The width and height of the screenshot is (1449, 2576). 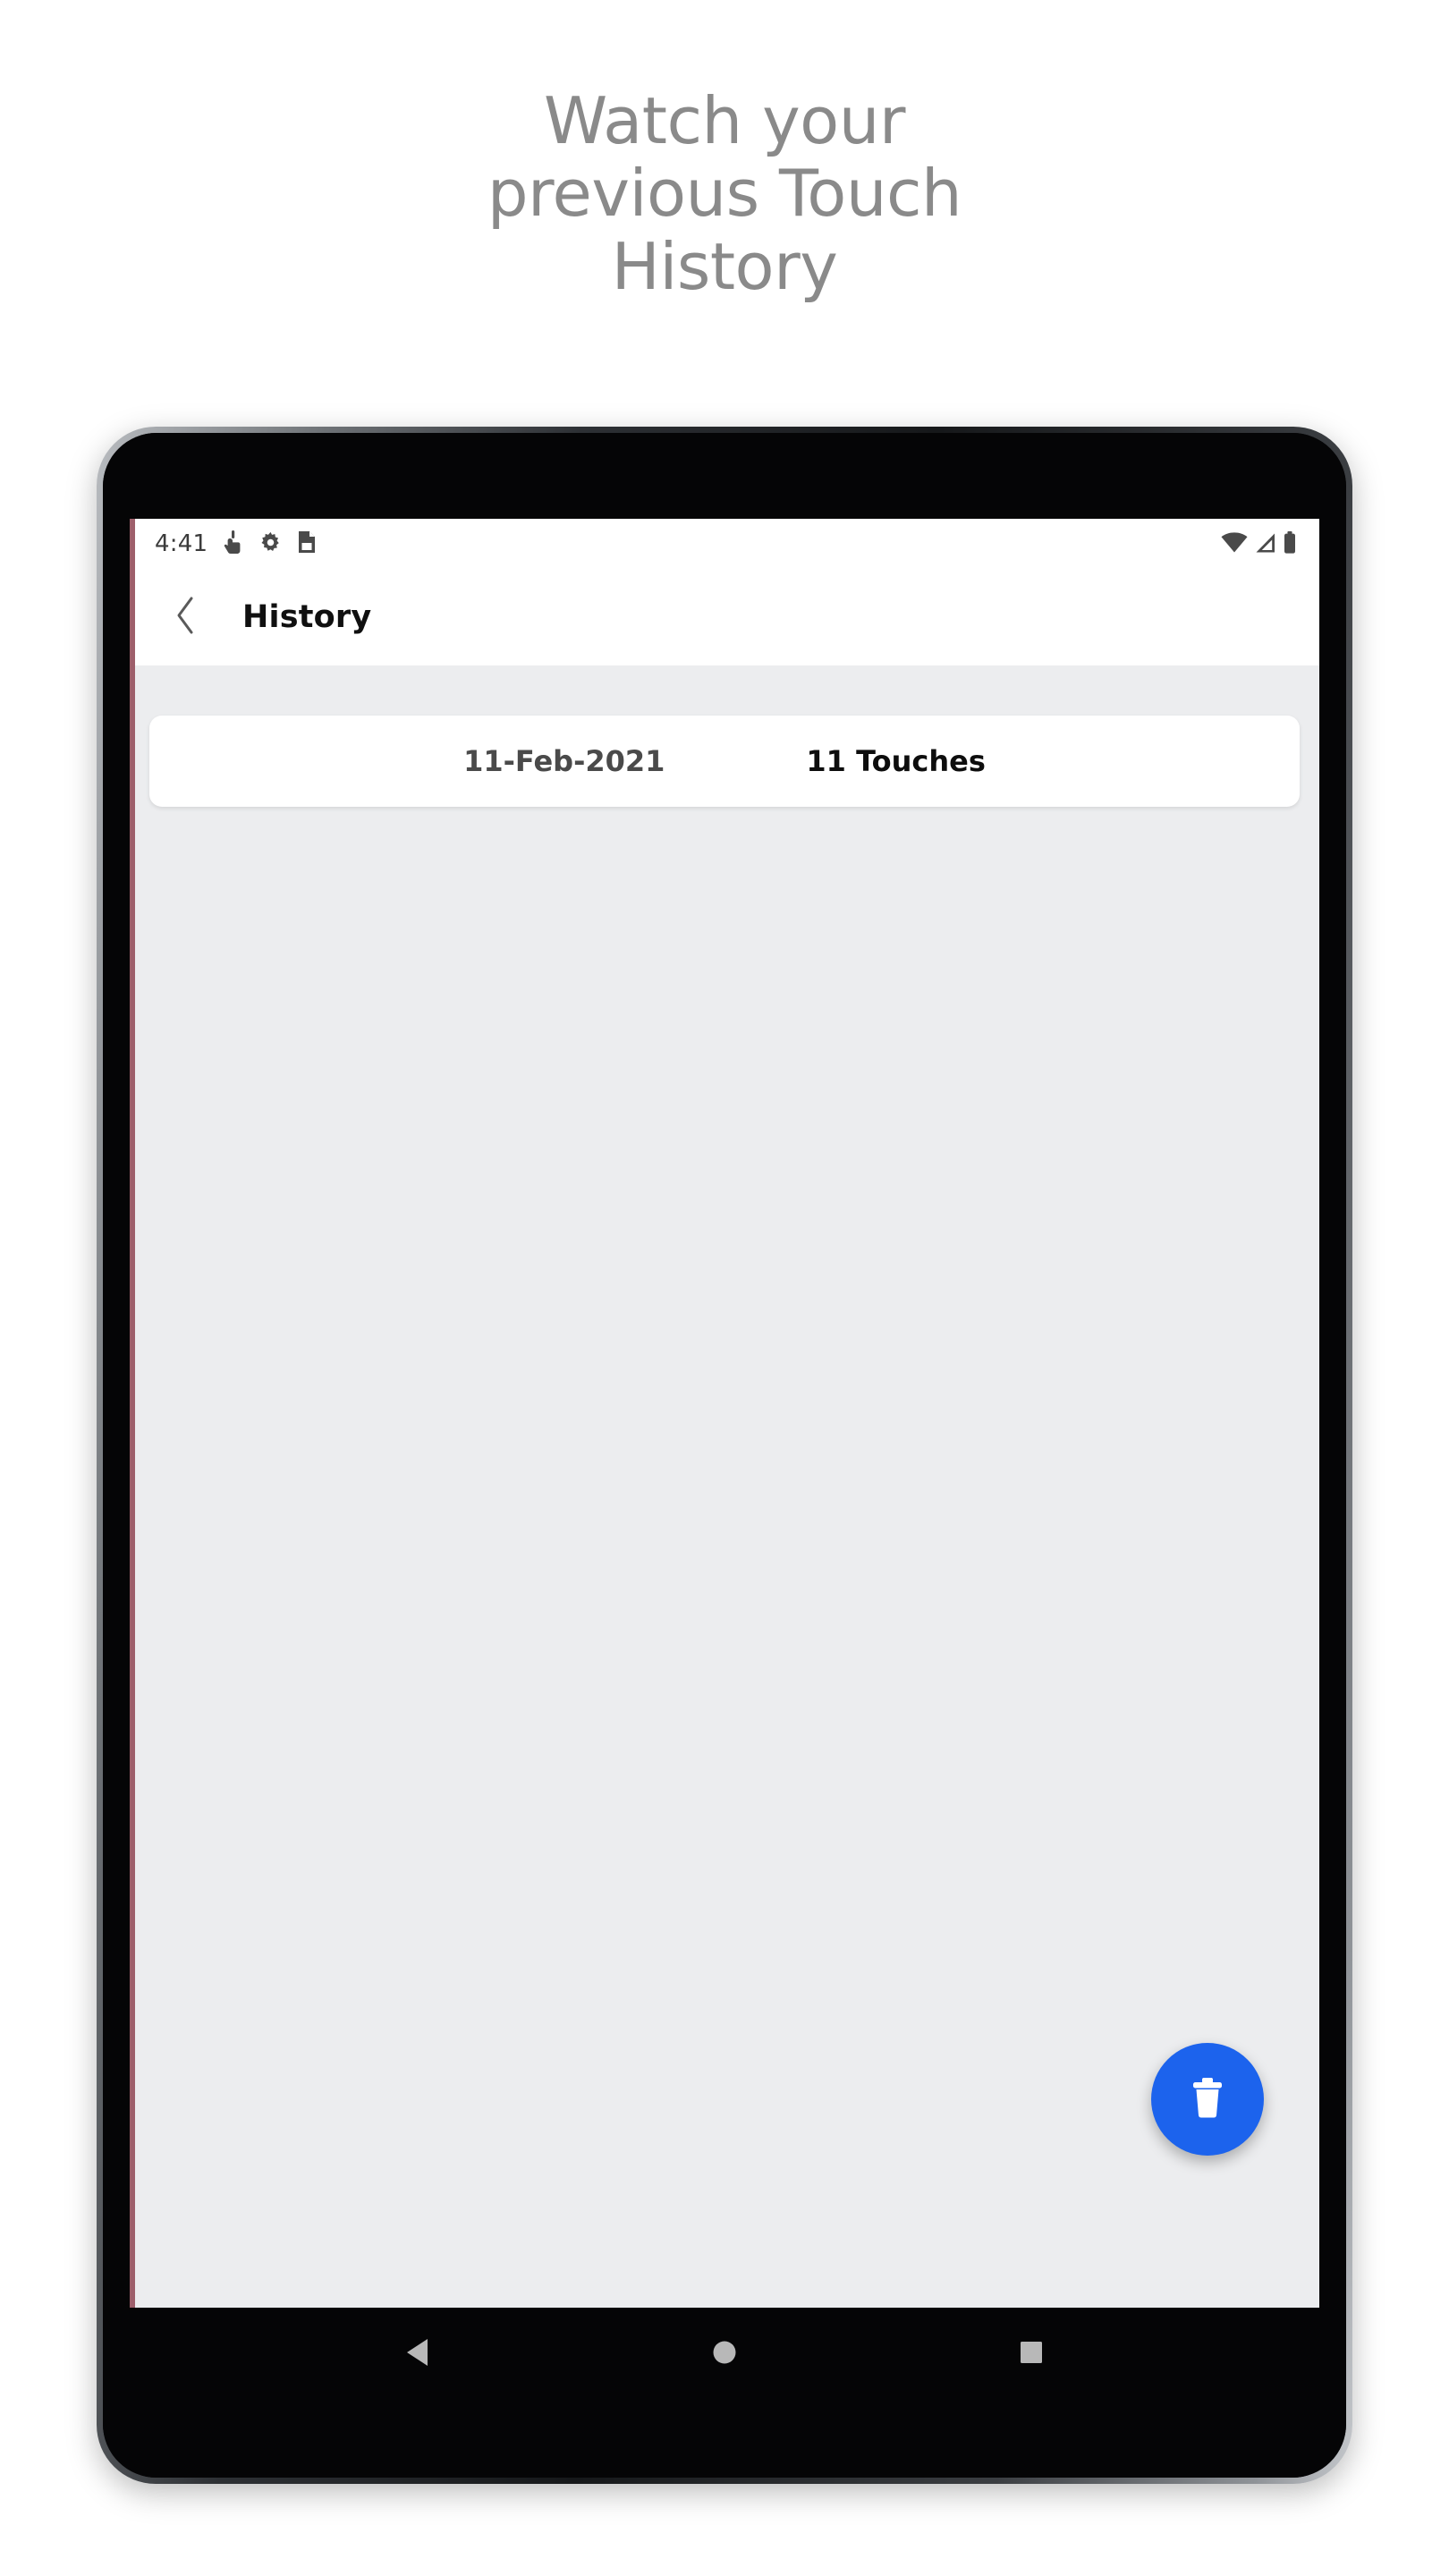 I want to click on home-circle-icon, so click(x=724, y=2354).